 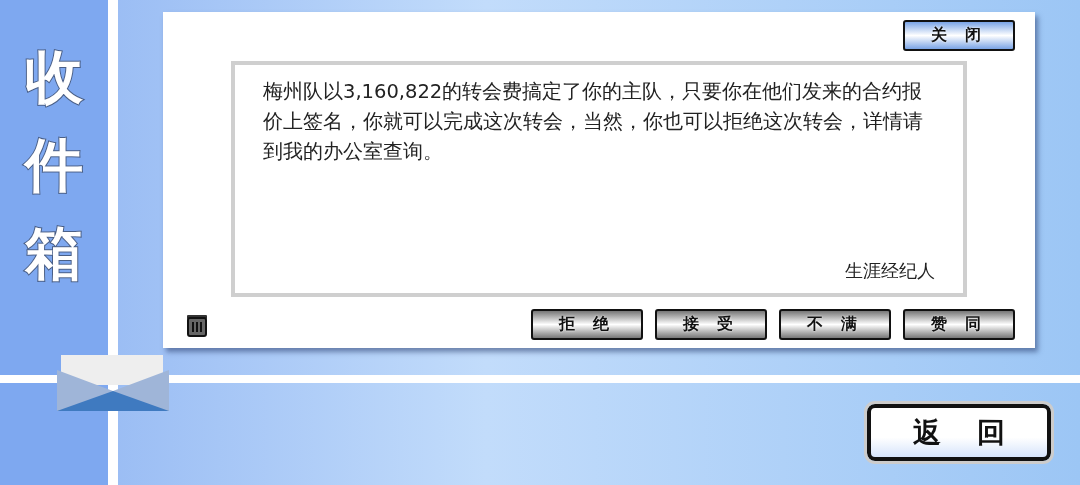 What do you see at coordinates (959, 324) in the screenshot?
I see `action-button: 赞同` at bounding box center [959, 324].